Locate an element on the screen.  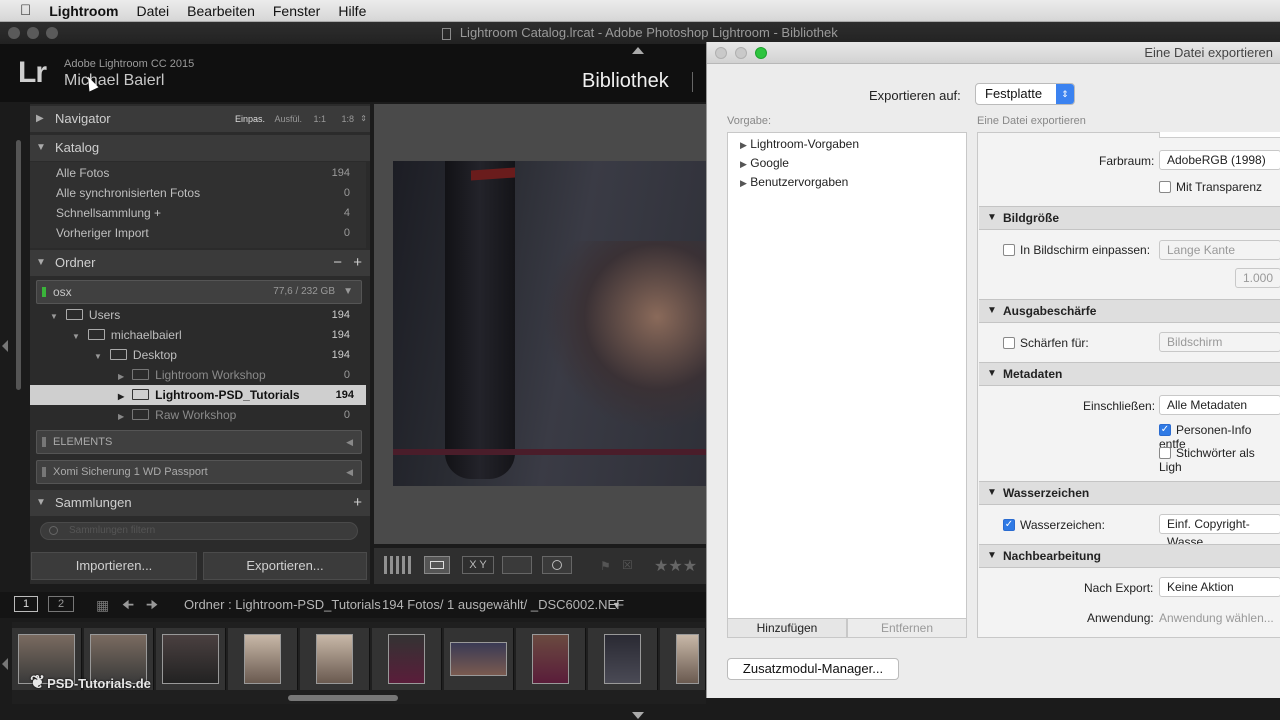
filmstrip-collapse-icon is located at coordinates (5, 664).